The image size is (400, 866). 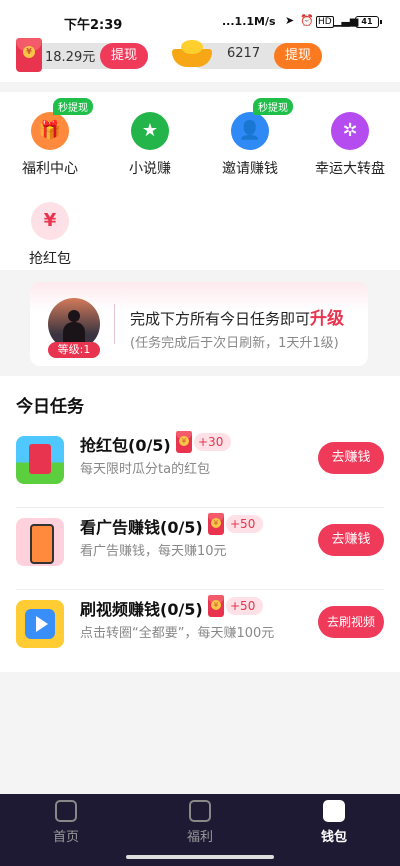 What do you see at coordinates (262, 124) in the screenshot?
I see `invite-user-icon: 👤 秒提现` at bounding box center [262, 124].